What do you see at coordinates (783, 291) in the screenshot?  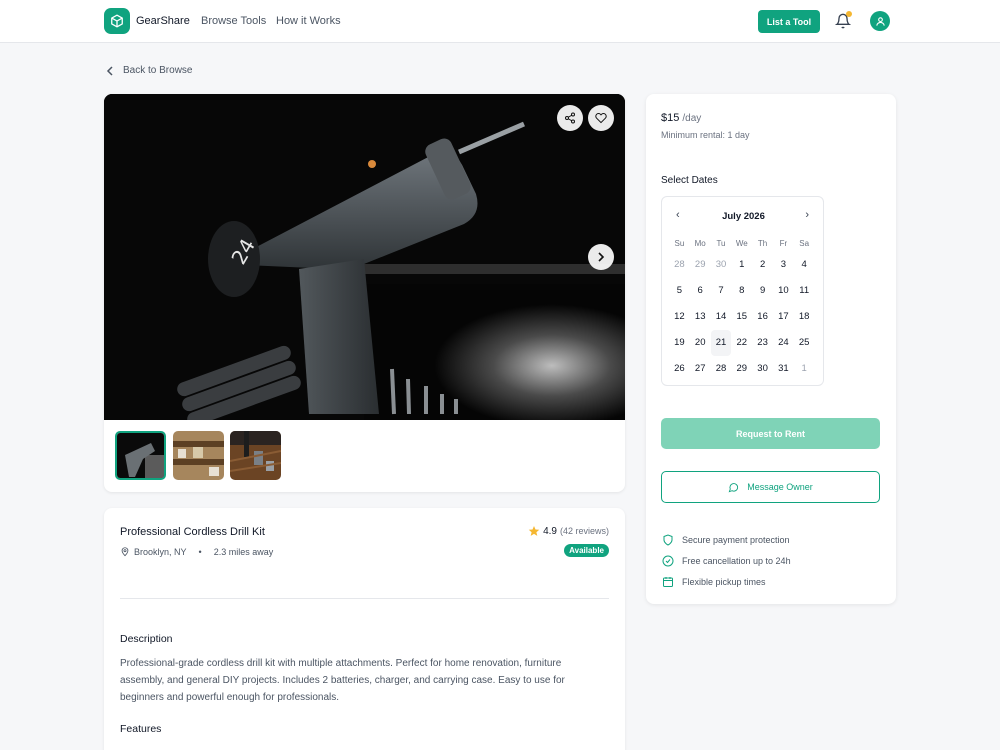 I see `calendar-day: 10` at bounding box center [783, 291].